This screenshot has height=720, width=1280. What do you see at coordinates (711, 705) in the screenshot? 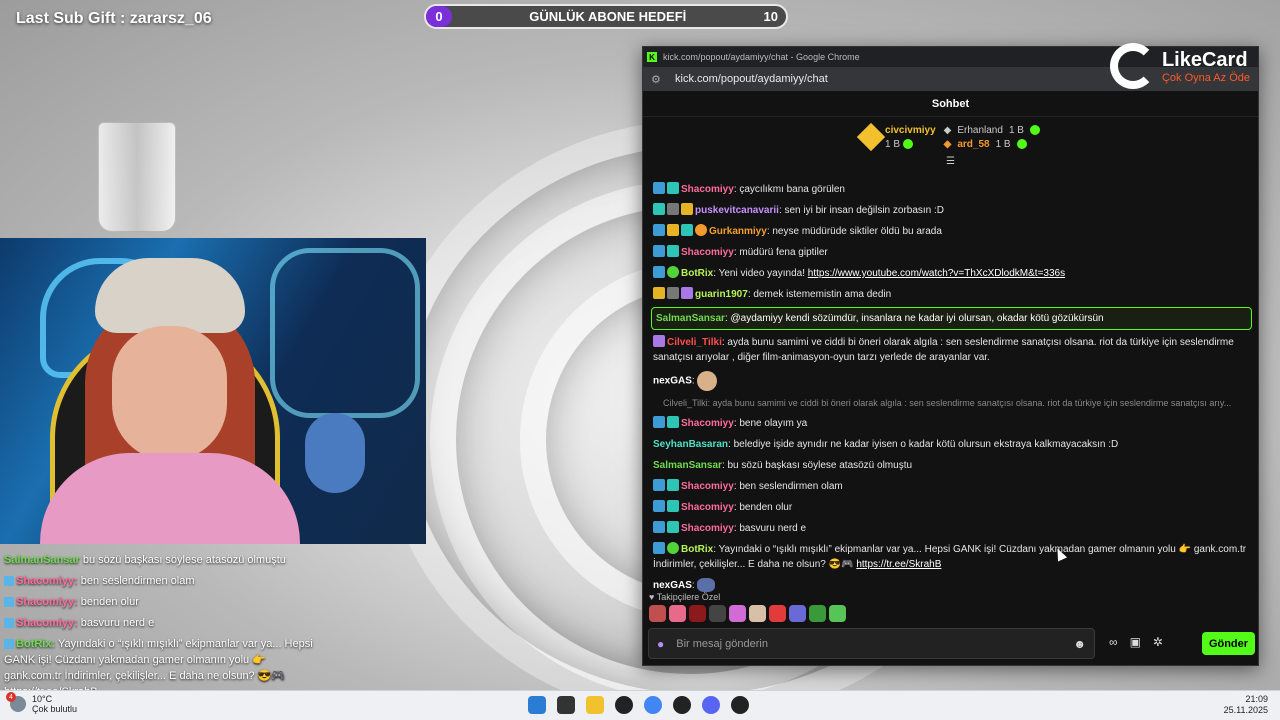
I see `discord-icon` at bounding box center [711, 705].